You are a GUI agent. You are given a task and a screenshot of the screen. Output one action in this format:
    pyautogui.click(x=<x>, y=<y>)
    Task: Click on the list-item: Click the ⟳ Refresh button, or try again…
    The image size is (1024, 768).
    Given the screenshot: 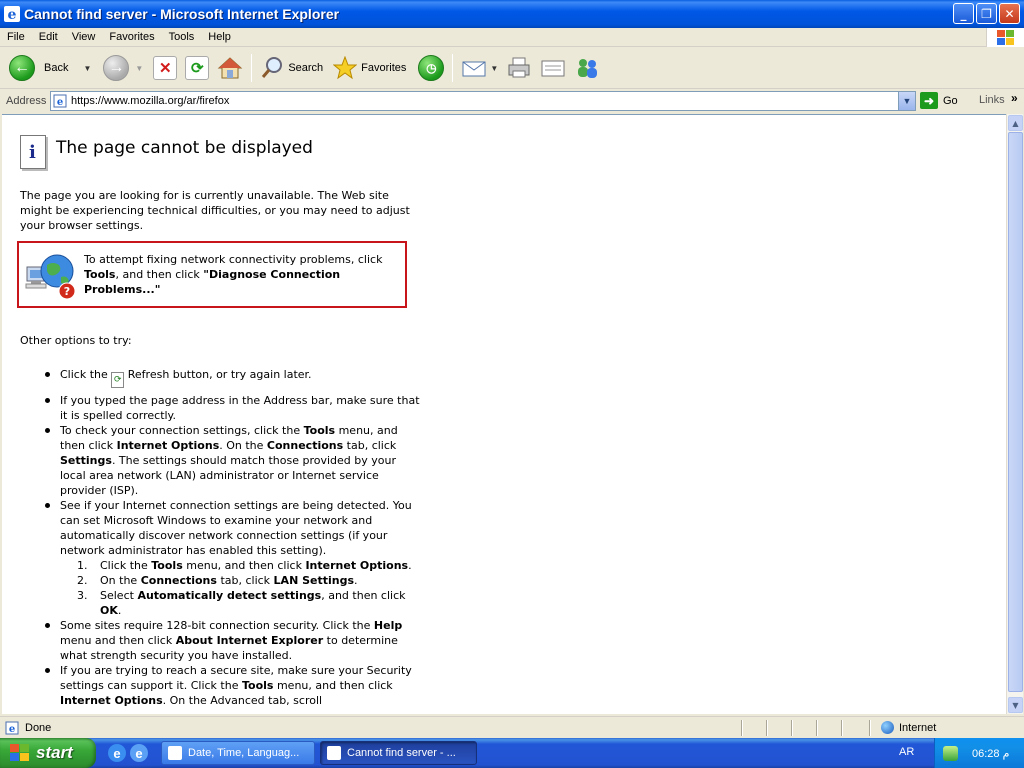 What is the action you would take?
    pyautogui.click(x=232, y=377)
    